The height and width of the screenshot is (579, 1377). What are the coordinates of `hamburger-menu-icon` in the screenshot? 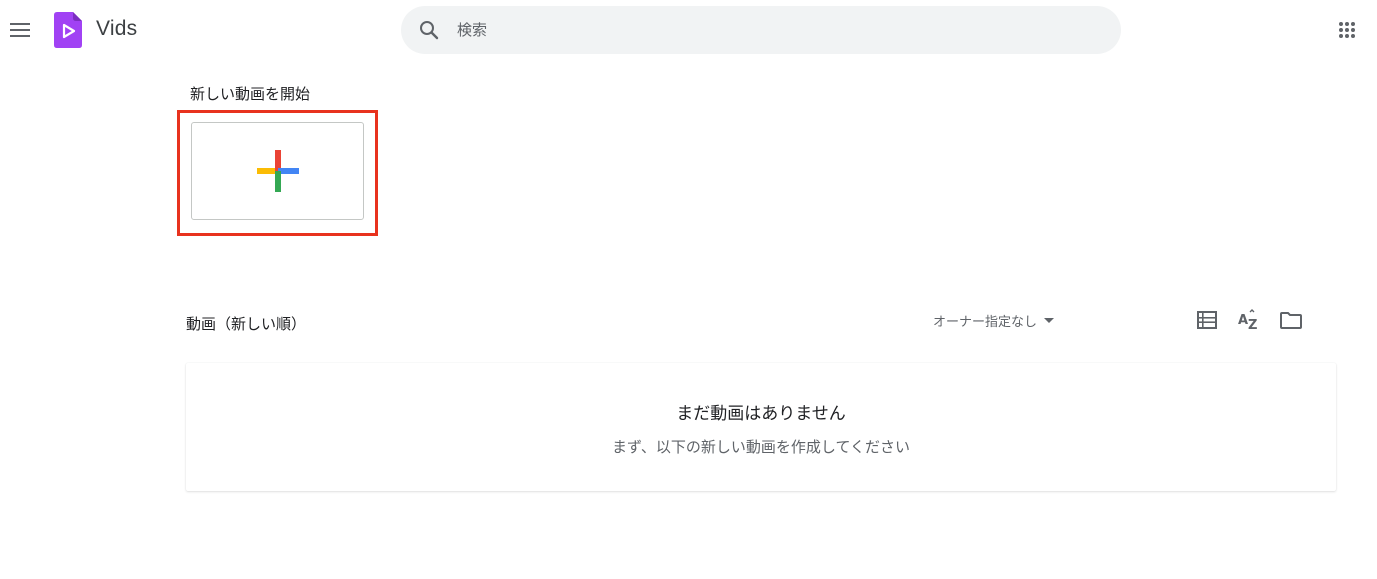 It's located at (20, 30).